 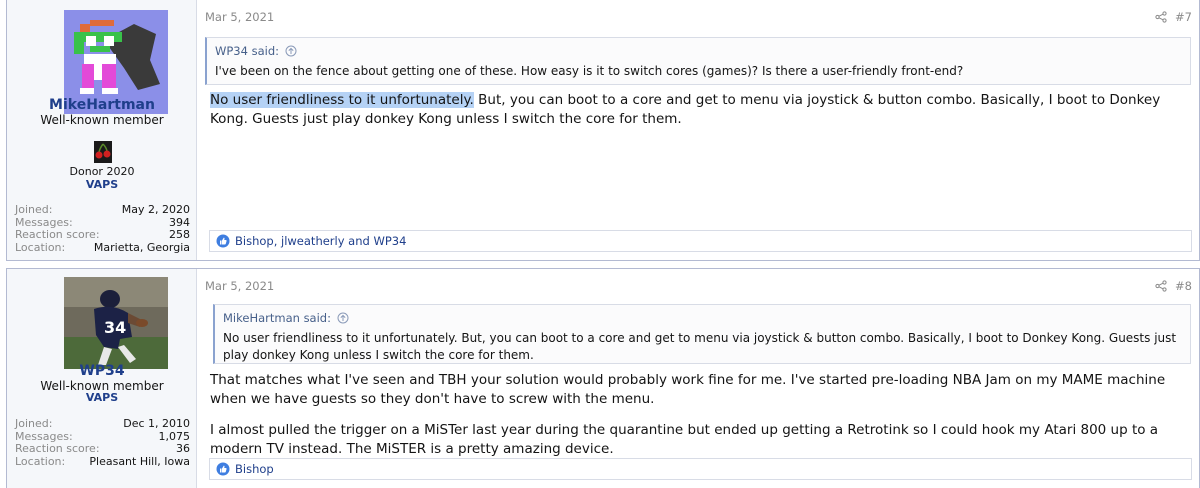 What do you see at coordinates (155, 209) in the screenshot?
I see `stat-value: May 2, 2020` at bounding box center [155, 209].